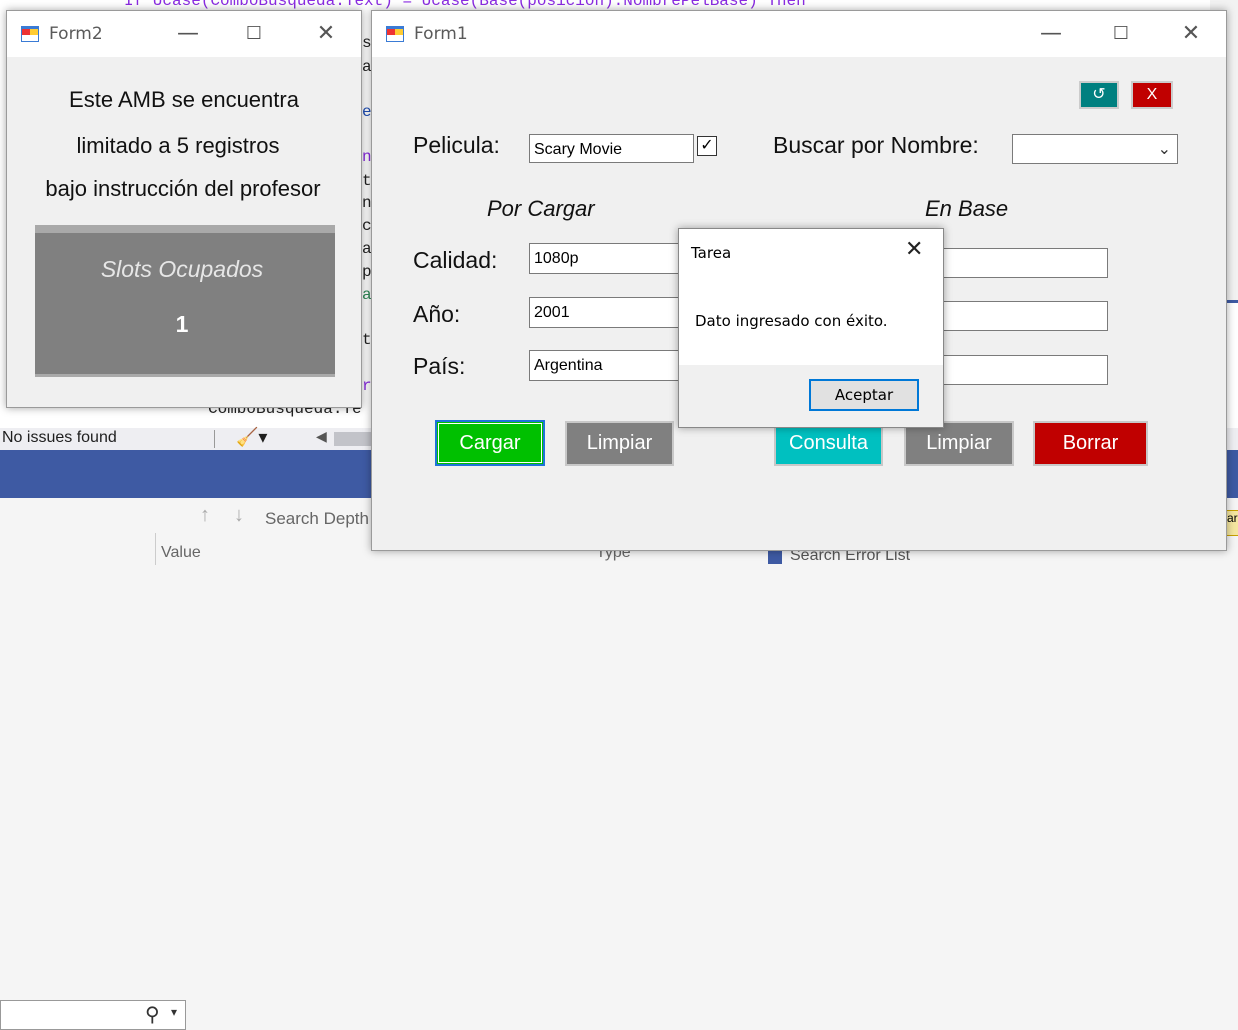  Describe the element at coordinates (552, 312) in the screenshot. I see `anio-value: 2001` at that location.